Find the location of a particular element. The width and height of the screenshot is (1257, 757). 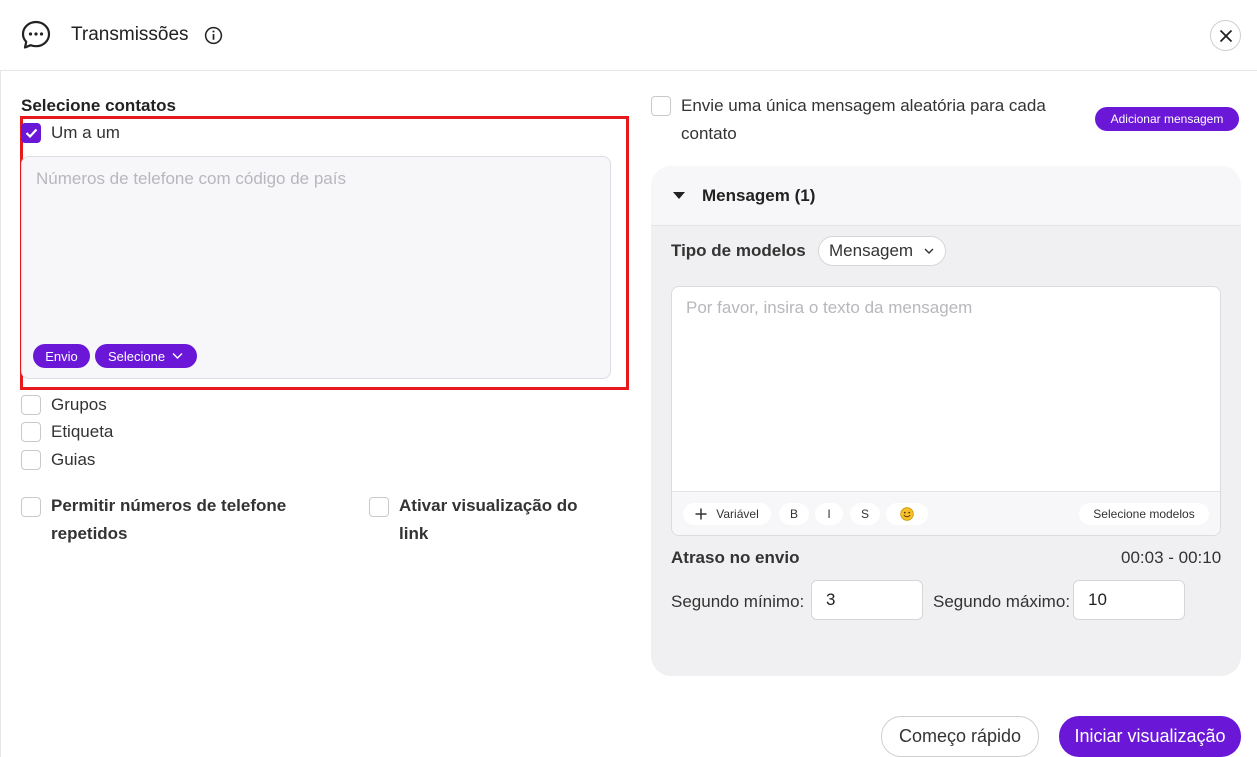

select-templates-button: Selecione modelos is located at coordinates (1144, 514).